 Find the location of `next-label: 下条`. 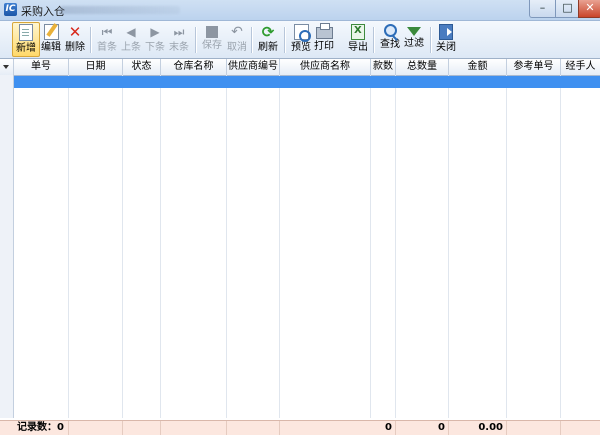

next-label: 下条 is located at coordinates (155, 47).